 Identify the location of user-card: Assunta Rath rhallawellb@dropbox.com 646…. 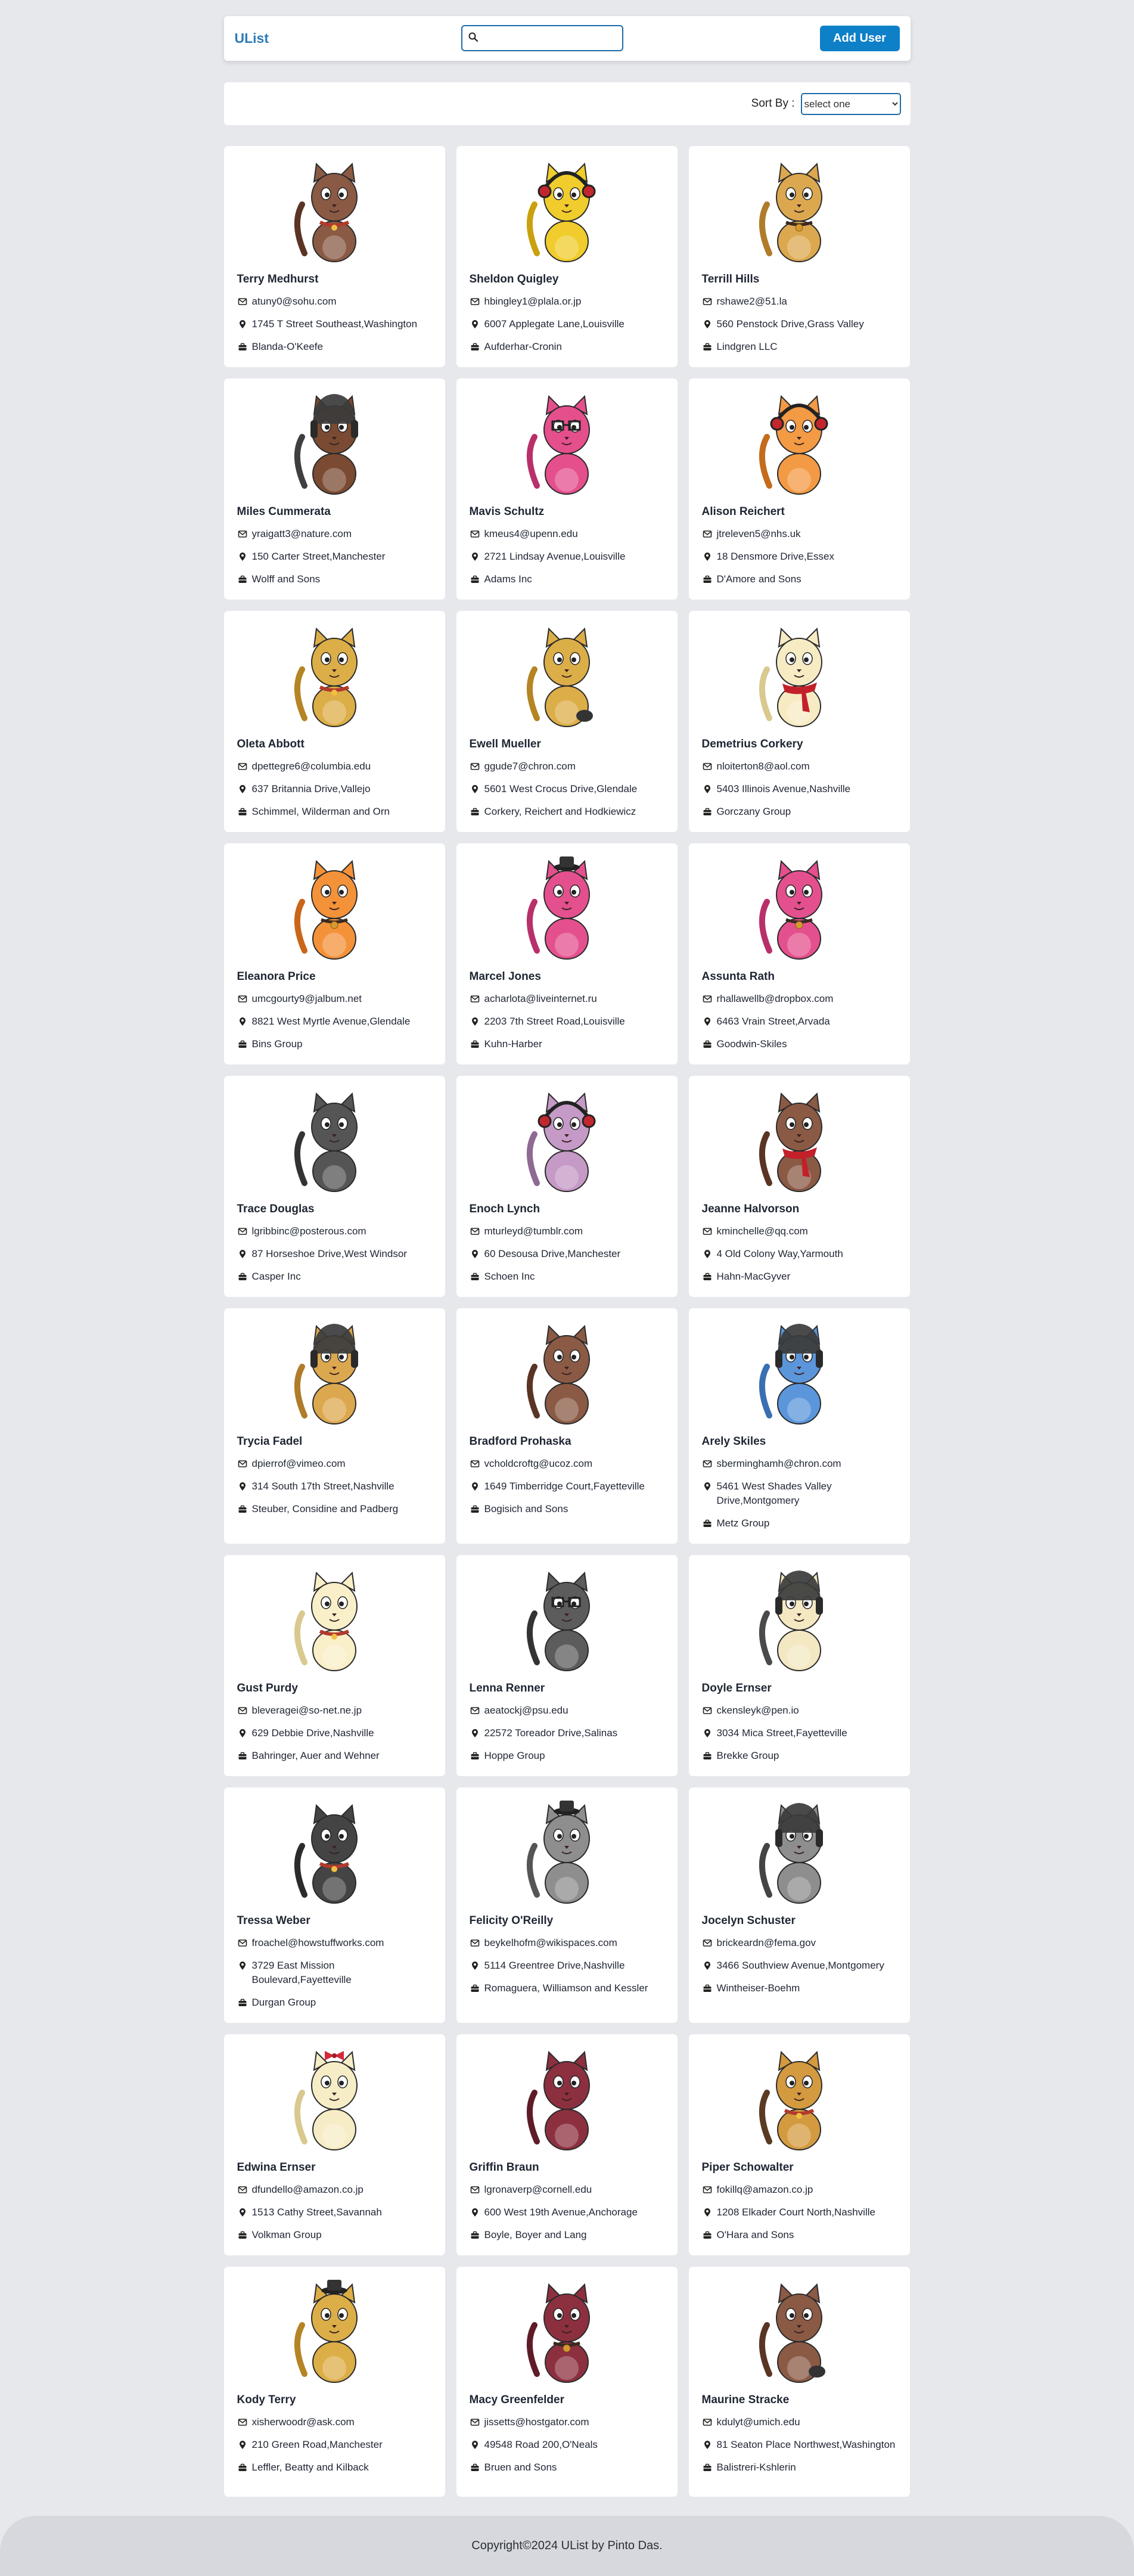
(799, 954).